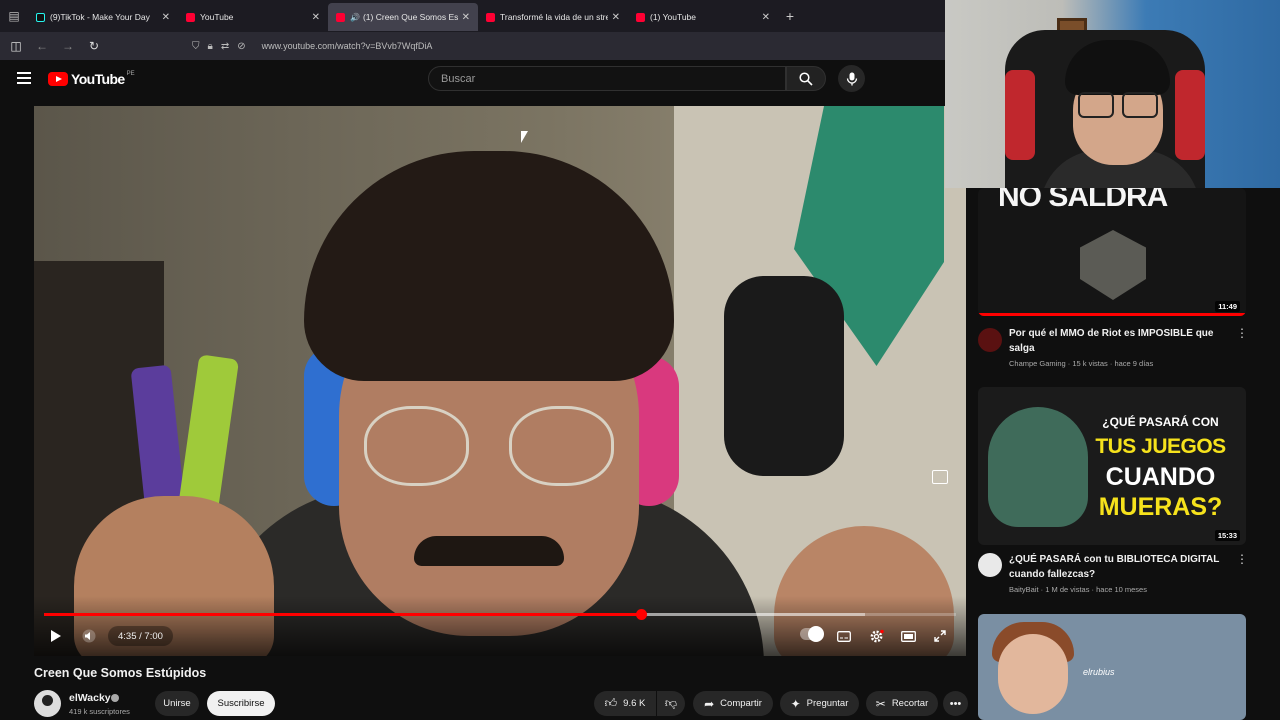 This screenshot has height=720, width=1280. I want to click on subscriber-count: 419 k suscriptores, so click(99, 711).